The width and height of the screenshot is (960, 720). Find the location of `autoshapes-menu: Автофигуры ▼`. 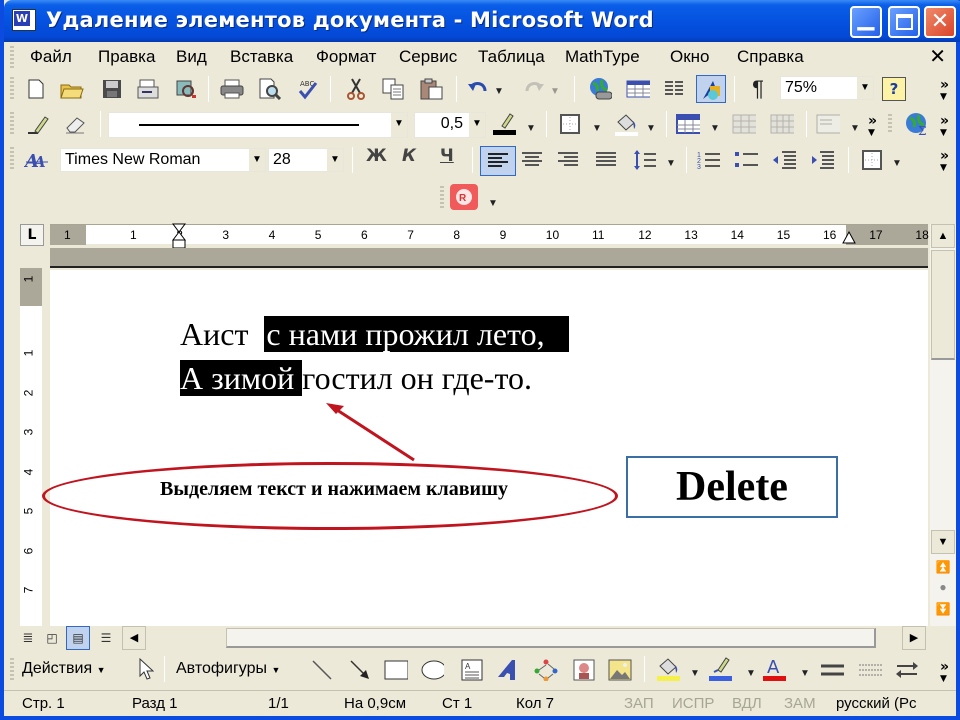

autoshapes-menu: Автофигуры ▼ is located at coordinates (228, 669).